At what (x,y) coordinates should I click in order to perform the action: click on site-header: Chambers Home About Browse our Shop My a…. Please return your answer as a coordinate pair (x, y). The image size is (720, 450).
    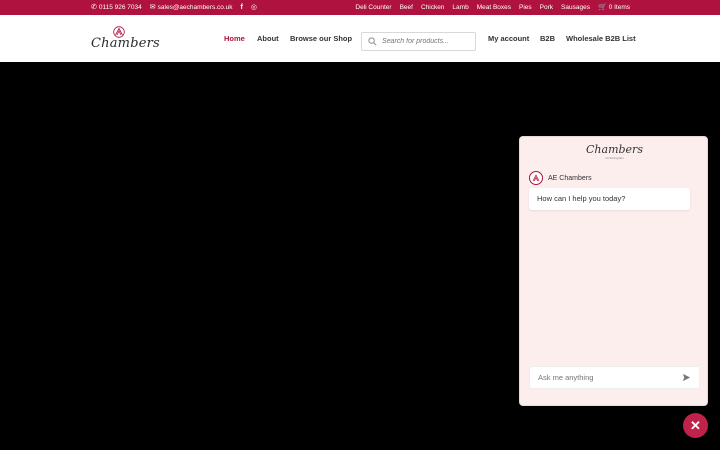
    Looking at the image, I should click on (360, 38).